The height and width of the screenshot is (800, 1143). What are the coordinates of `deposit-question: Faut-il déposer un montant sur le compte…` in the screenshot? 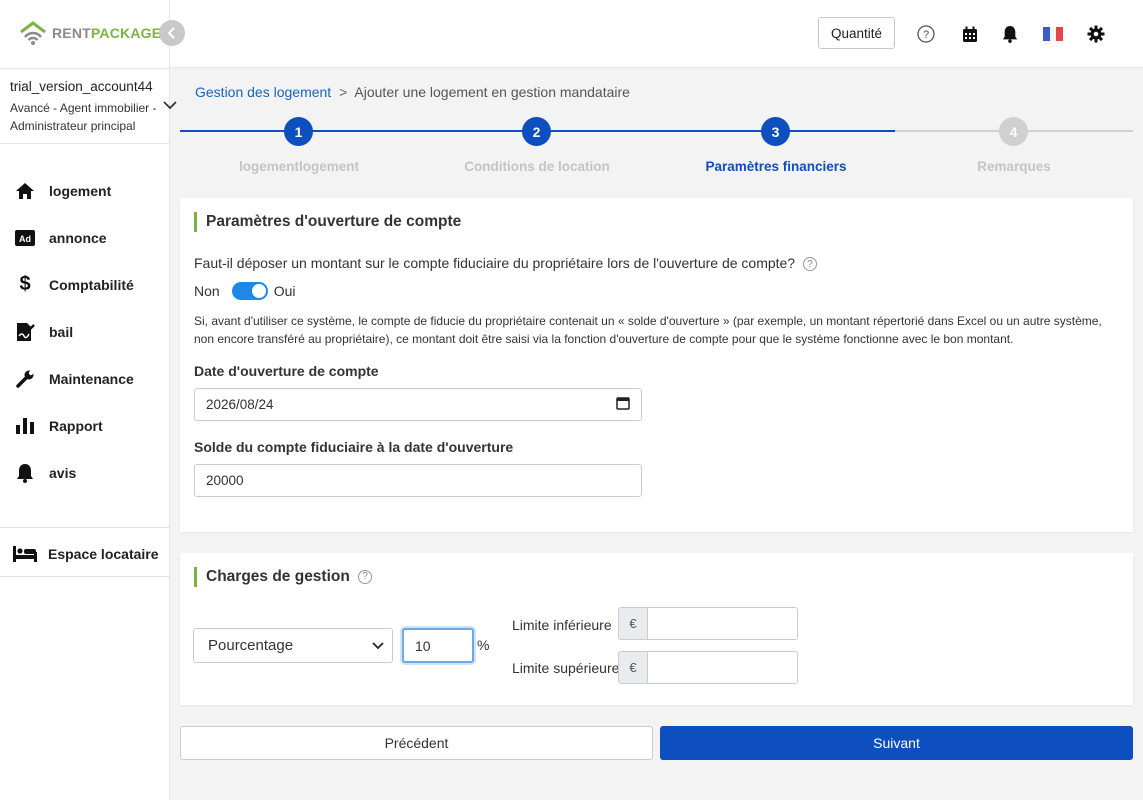 It's located at (505, 263).